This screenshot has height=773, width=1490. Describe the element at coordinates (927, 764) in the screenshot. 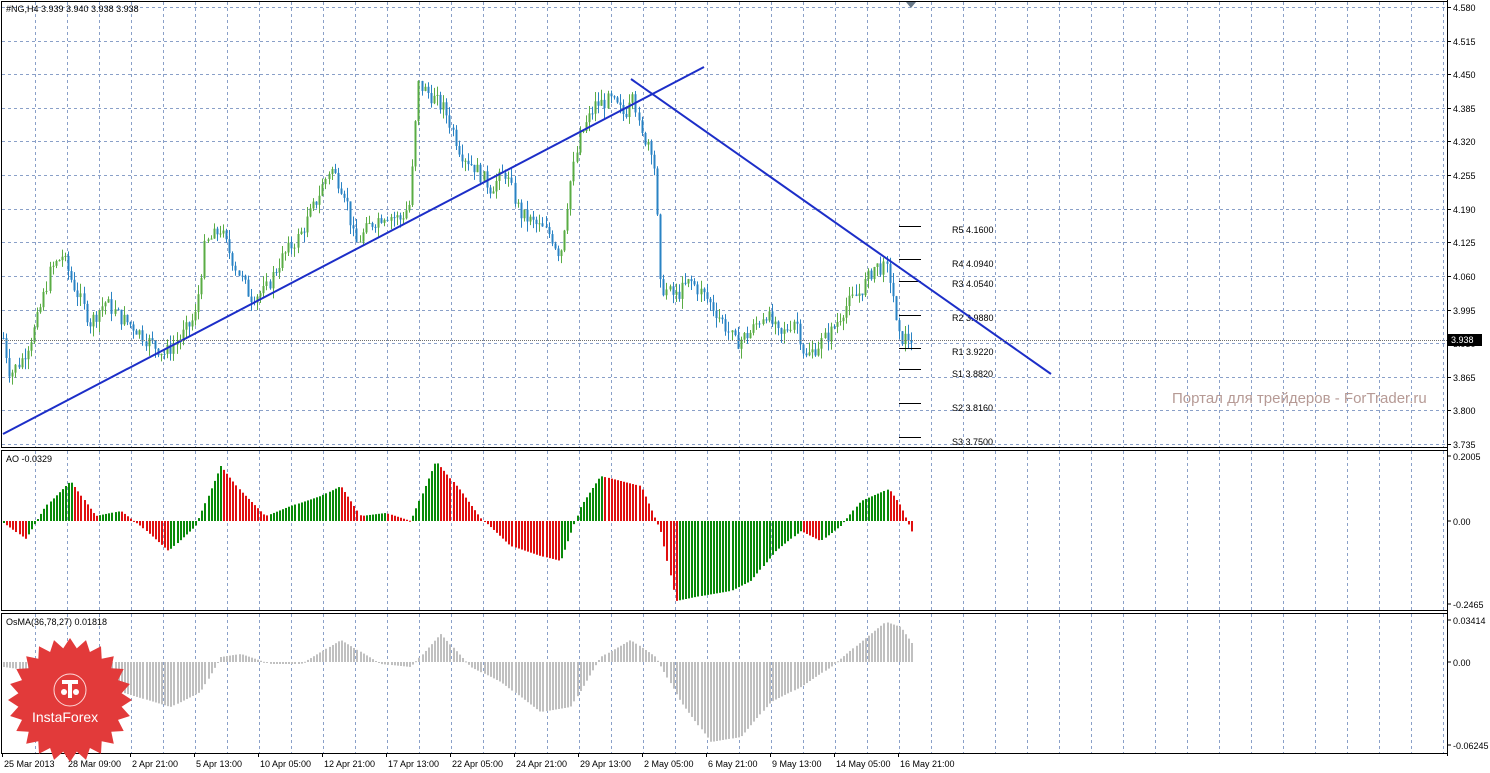

I see `time-axis-label: 16 May 21:00` at that location.